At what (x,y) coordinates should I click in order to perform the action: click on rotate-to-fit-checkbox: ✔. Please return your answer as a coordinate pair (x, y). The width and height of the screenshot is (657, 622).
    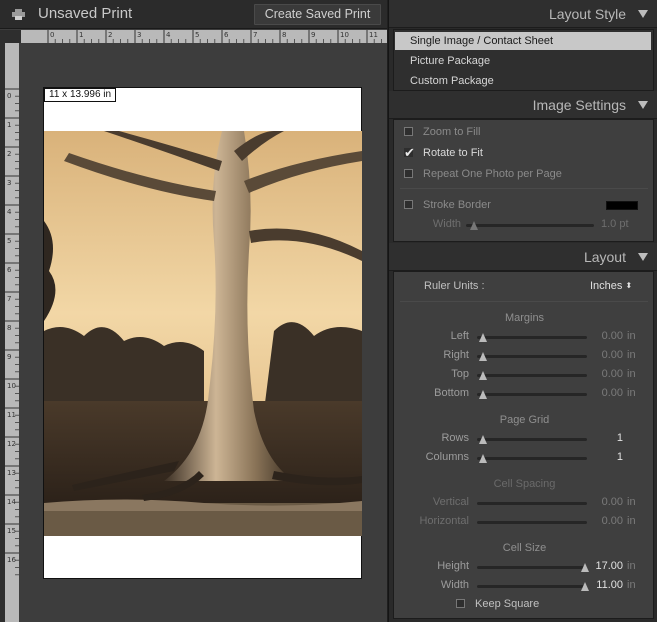
    Looking at the image, I should click on (409, 152).